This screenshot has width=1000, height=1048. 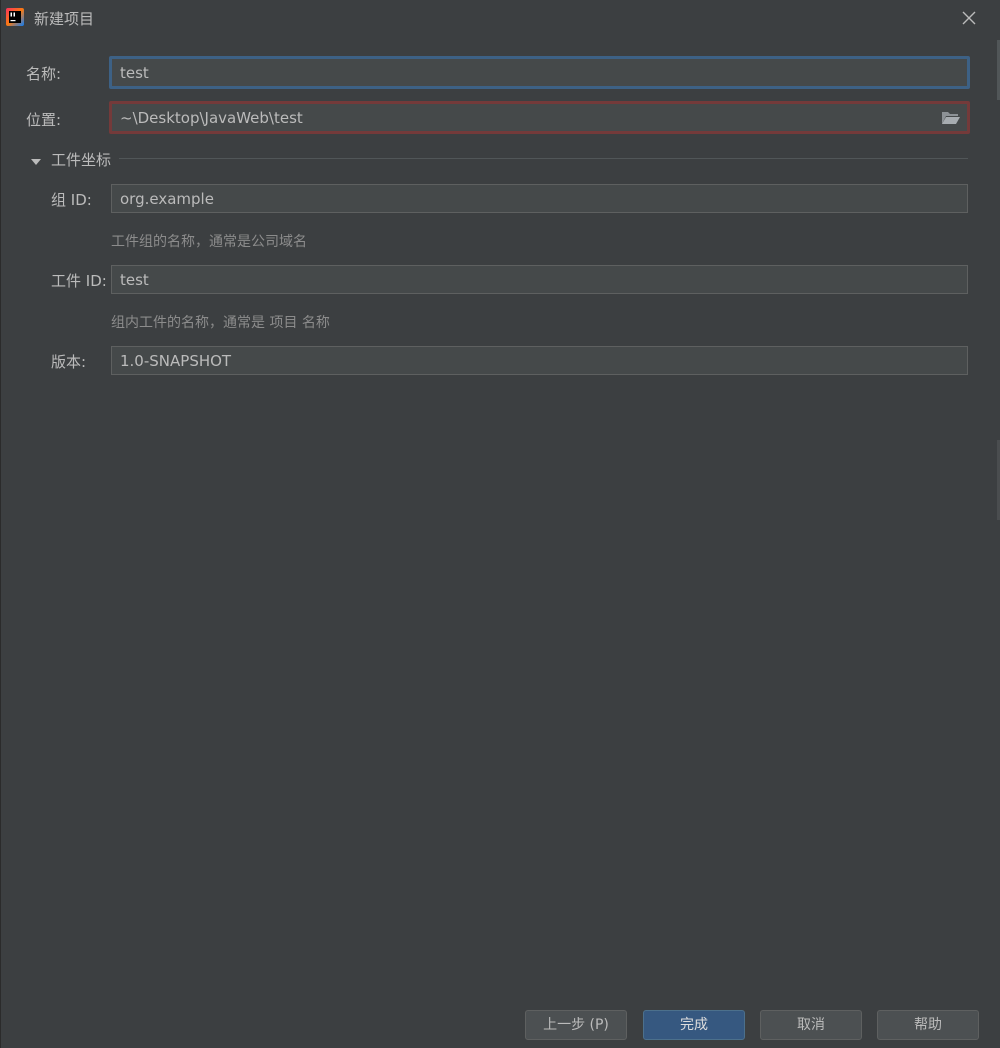 What do you see at coordinates (71, 200) in the screenshot?
I see `group-id-label: 组 ID:` at bounding box center [71, 200].